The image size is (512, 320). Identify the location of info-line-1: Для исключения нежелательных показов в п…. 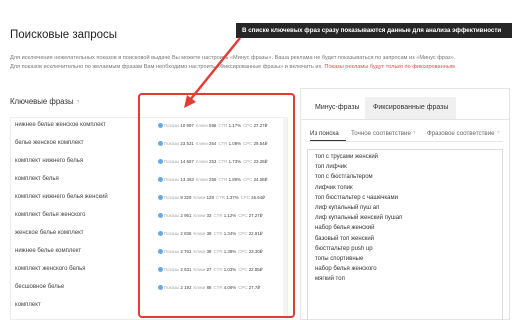
(233, 58).